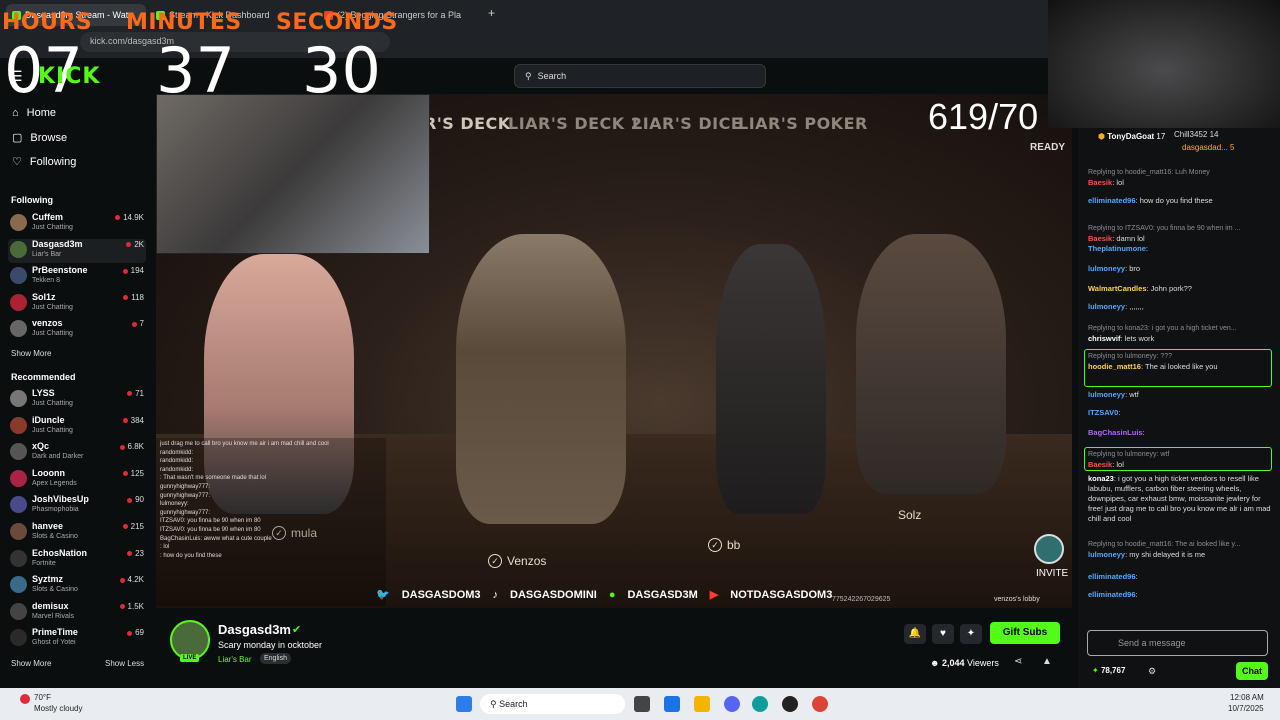 This screenshot has height=720, width=1280. What do you see at coordinates (77, 613) in the screenshot?
I see `sidebar-channel: demisux Marvel Rivals 1.5K` at bounding box center [77, 613].